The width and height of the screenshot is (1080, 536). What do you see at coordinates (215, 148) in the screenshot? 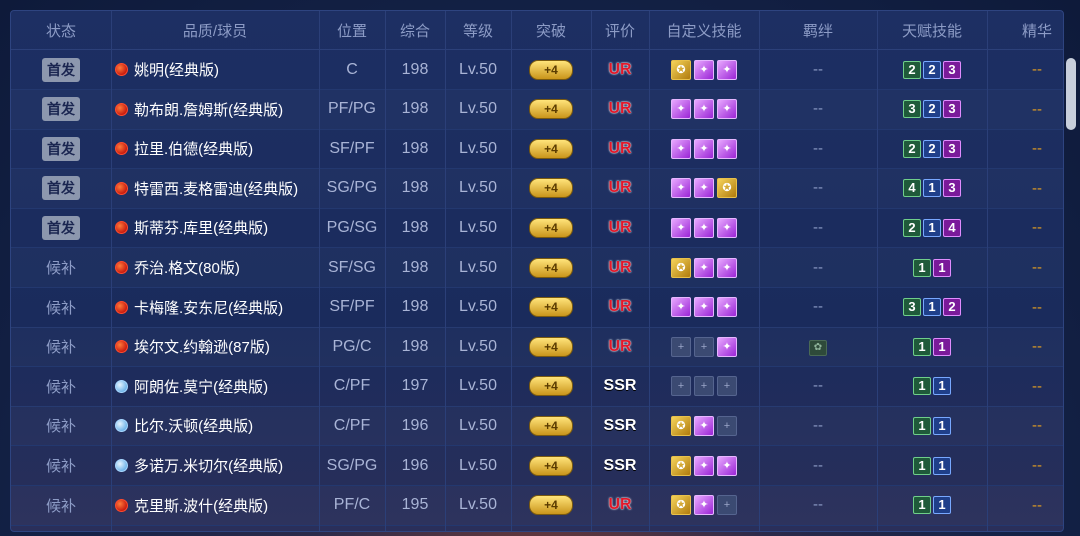
I see `player-name-cell: 拉里.伯德(经典版)` at bounding box center [215, 148].